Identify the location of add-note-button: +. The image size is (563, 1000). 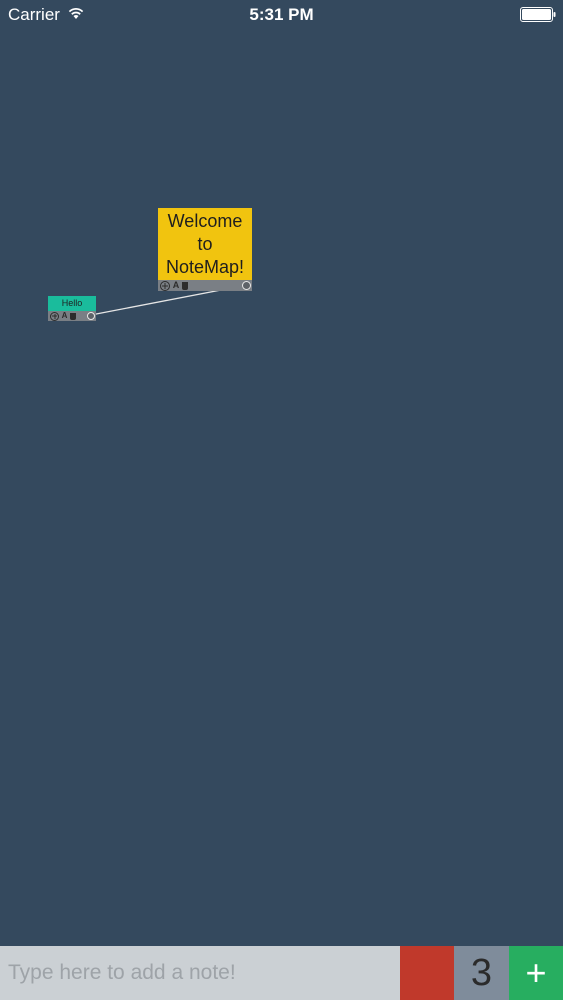
(536, 973).